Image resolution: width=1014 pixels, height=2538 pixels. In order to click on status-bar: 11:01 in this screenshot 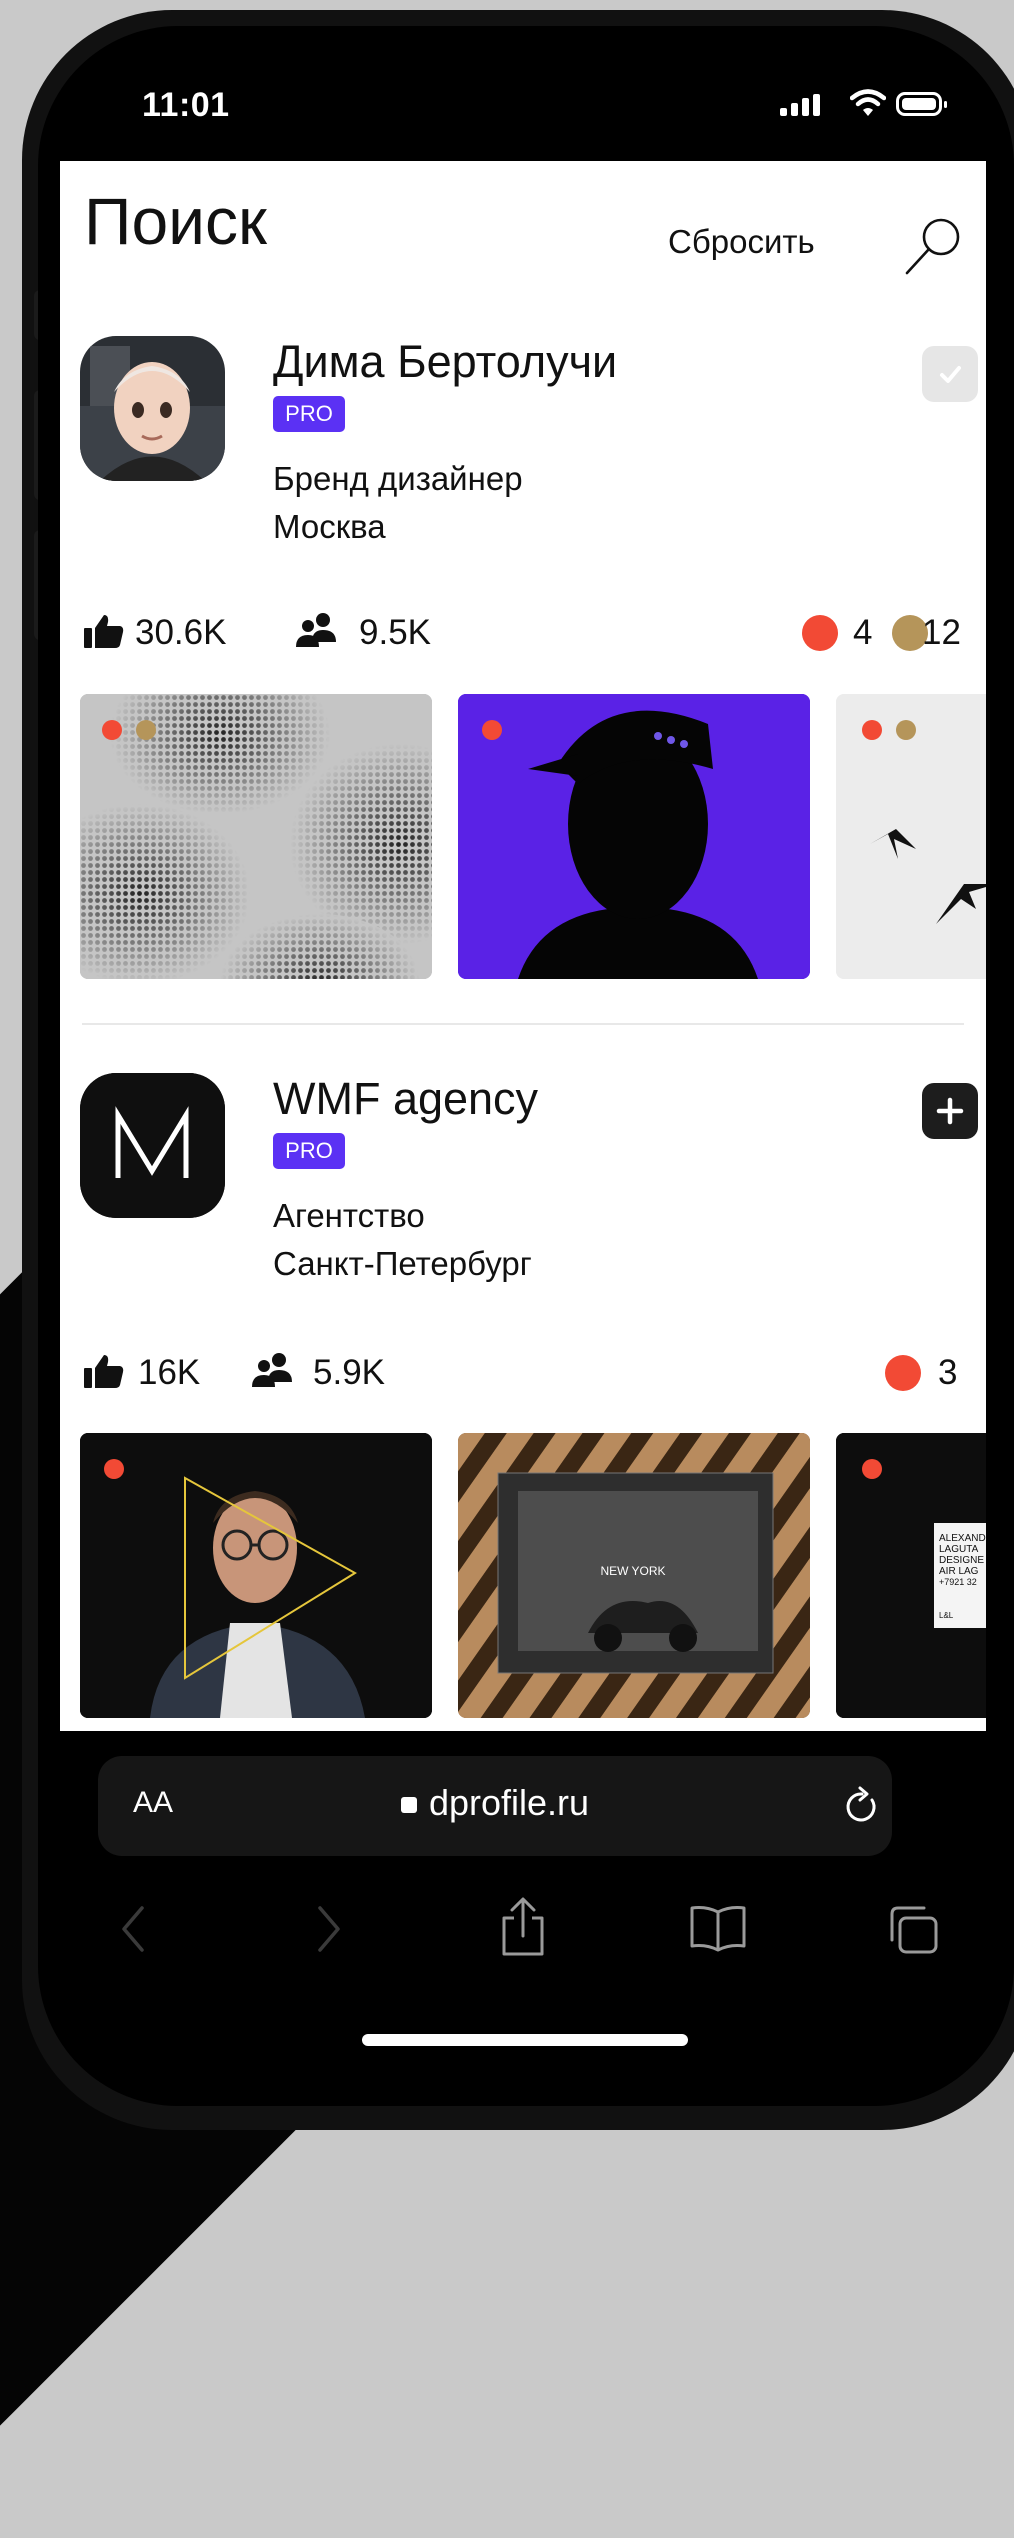, I will do `click(526, 93)`.